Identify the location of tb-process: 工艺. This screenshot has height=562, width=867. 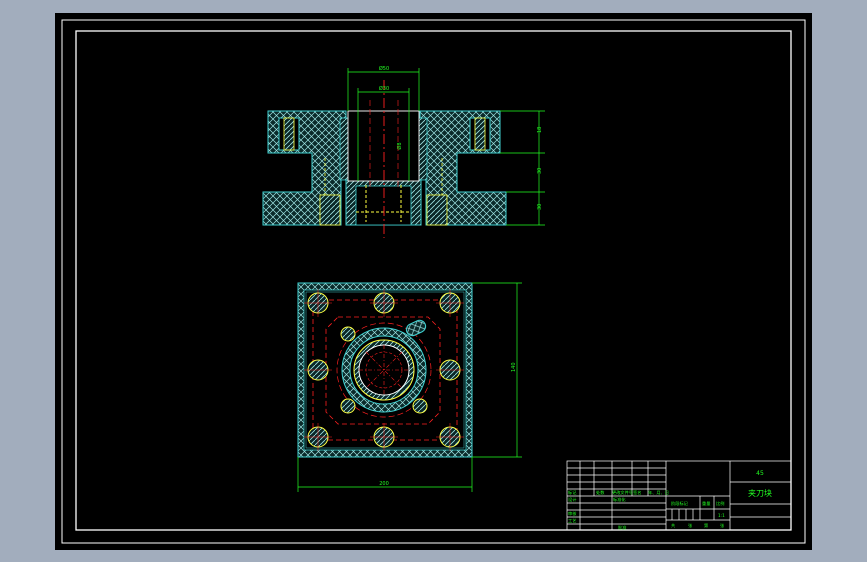
(572, 520).